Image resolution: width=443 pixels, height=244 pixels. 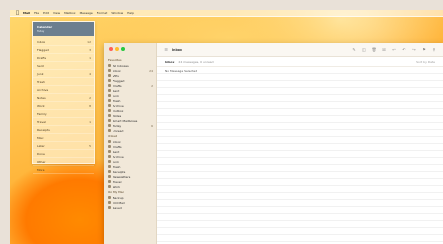 What do you see at coordinates (414, 50) in the screenshot?
I see `forward-icon: ↪` at bounding box center [414, 50].